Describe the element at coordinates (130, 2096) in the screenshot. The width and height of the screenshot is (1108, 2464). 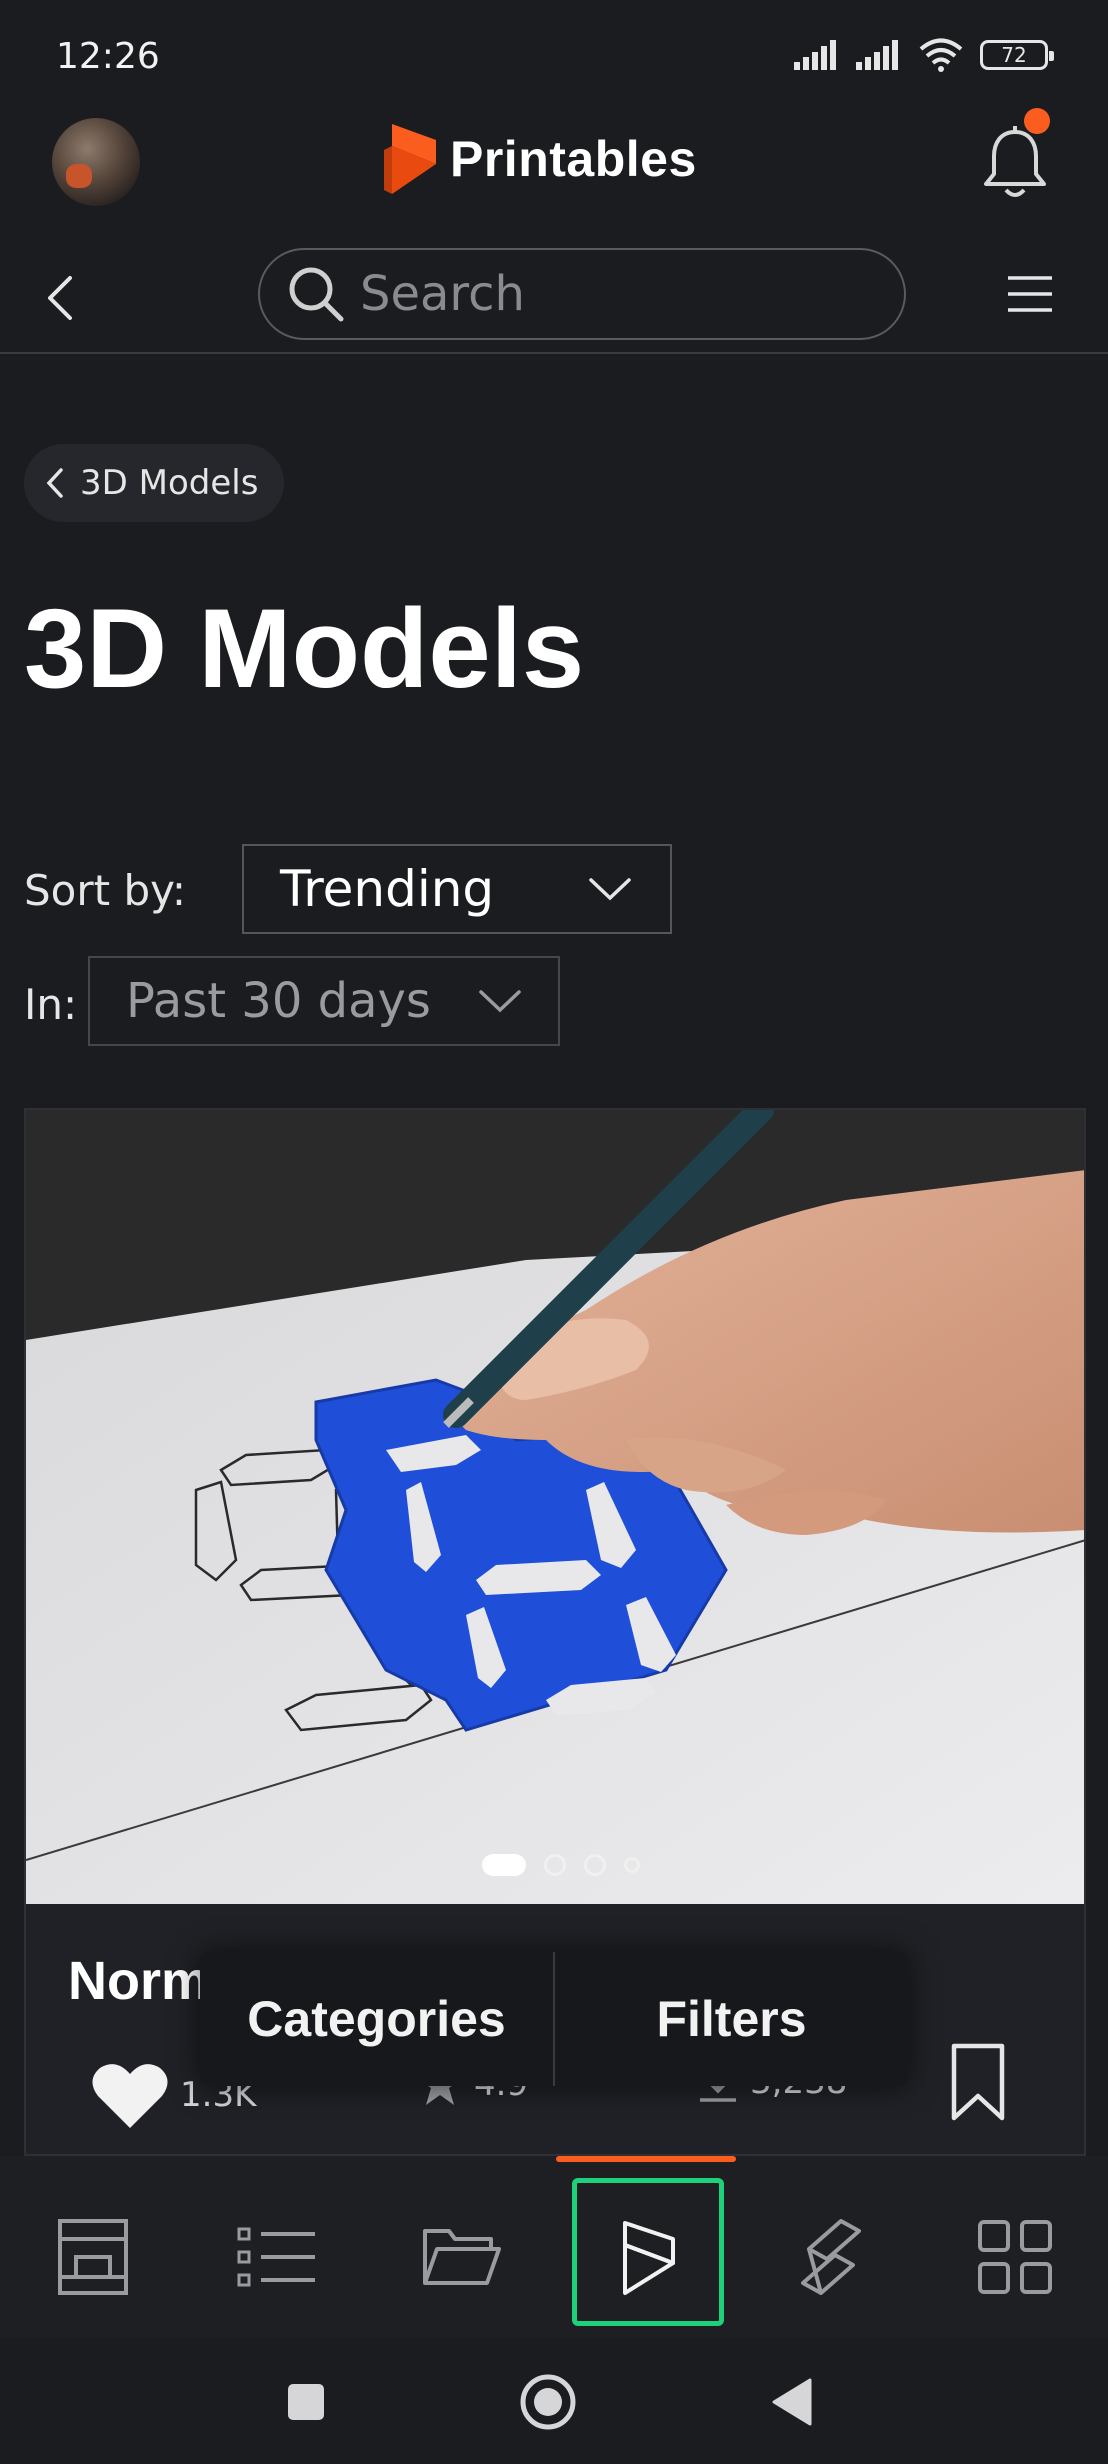
I see `heart-icon` at that location.